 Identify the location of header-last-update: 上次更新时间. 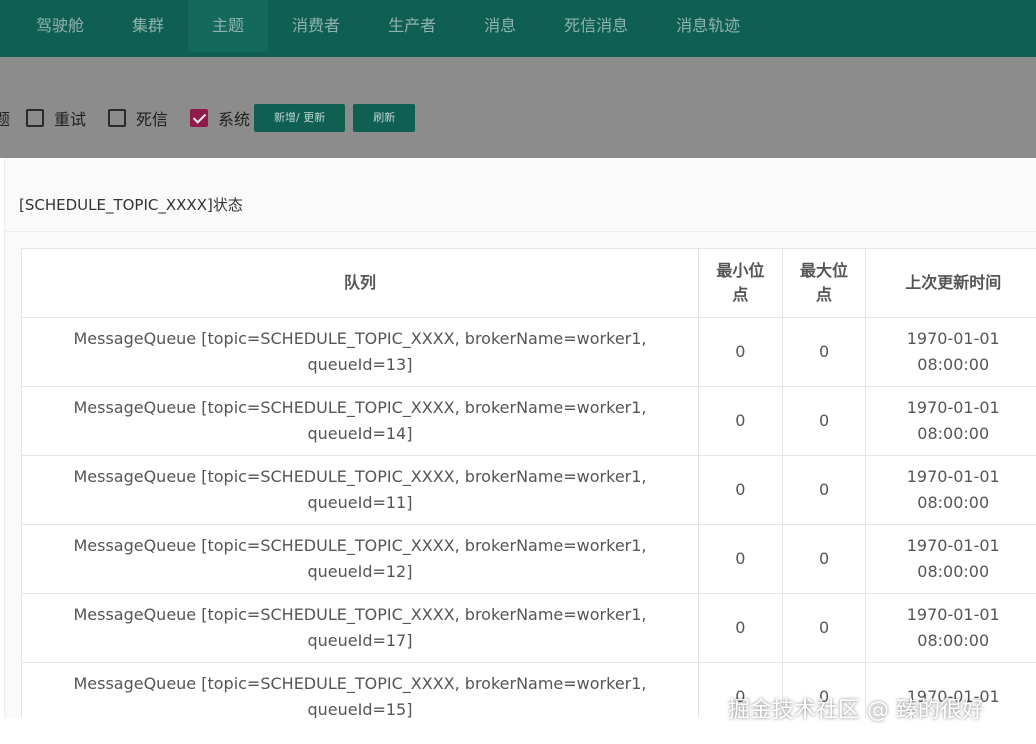
(950, 283).